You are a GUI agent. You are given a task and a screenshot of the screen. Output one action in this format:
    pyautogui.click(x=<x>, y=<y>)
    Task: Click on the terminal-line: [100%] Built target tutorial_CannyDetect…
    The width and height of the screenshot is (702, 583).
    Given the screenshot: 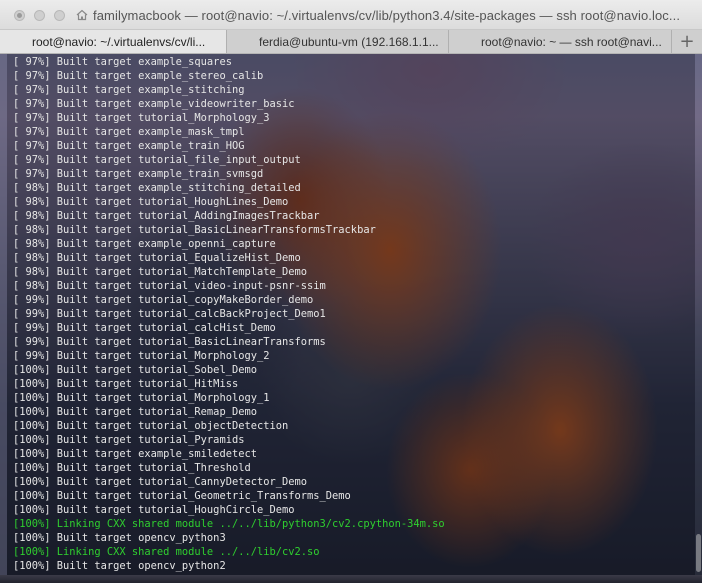 What is the action you would take?
    pyautogui.click(x=160, y=482)
    